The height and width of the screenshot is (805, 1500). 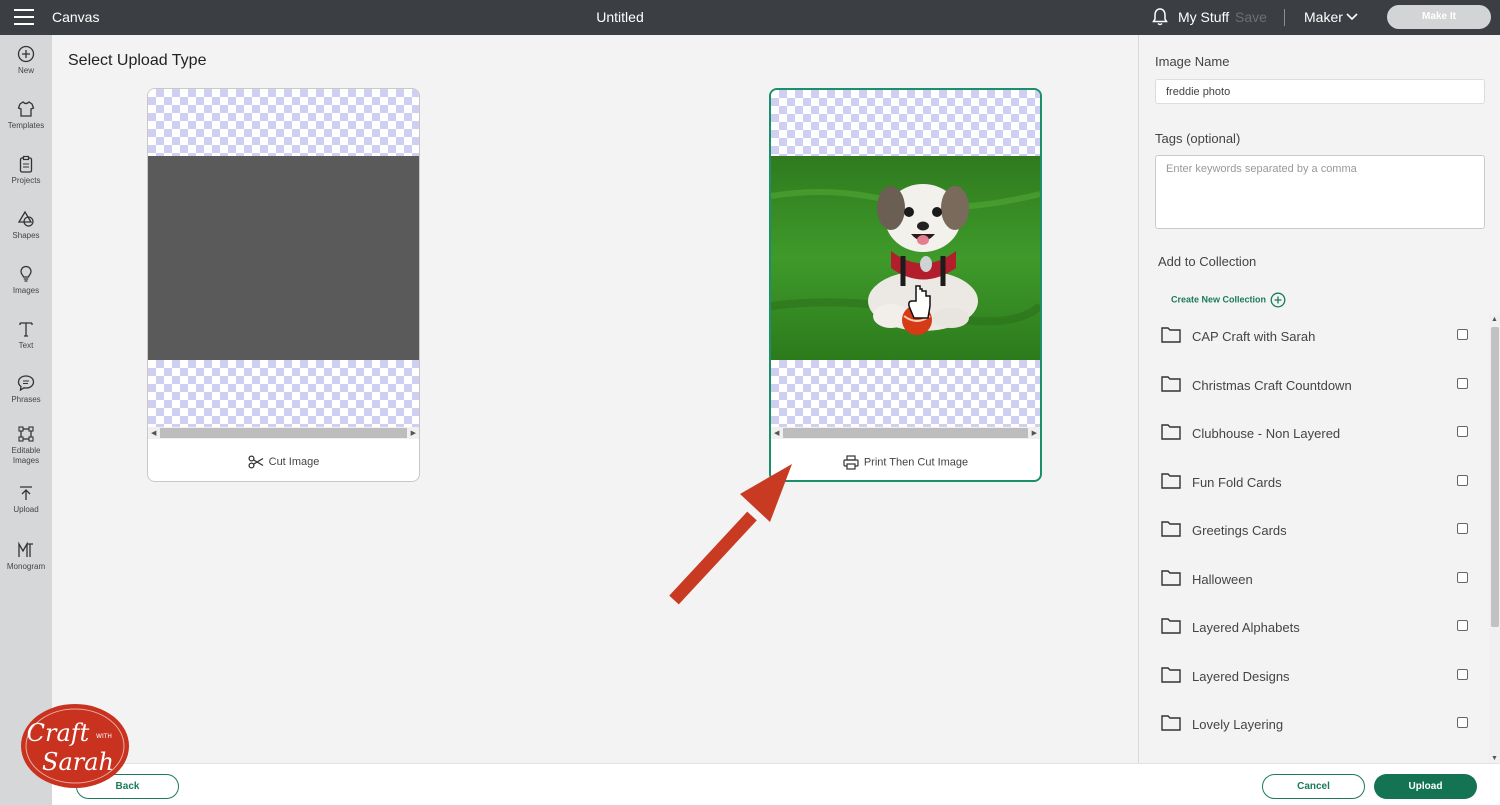 What do you see at coordinates (1313, 786) in the screenshot?
I see `cancel-button: Cancel` at bounding box center [1313, 786].